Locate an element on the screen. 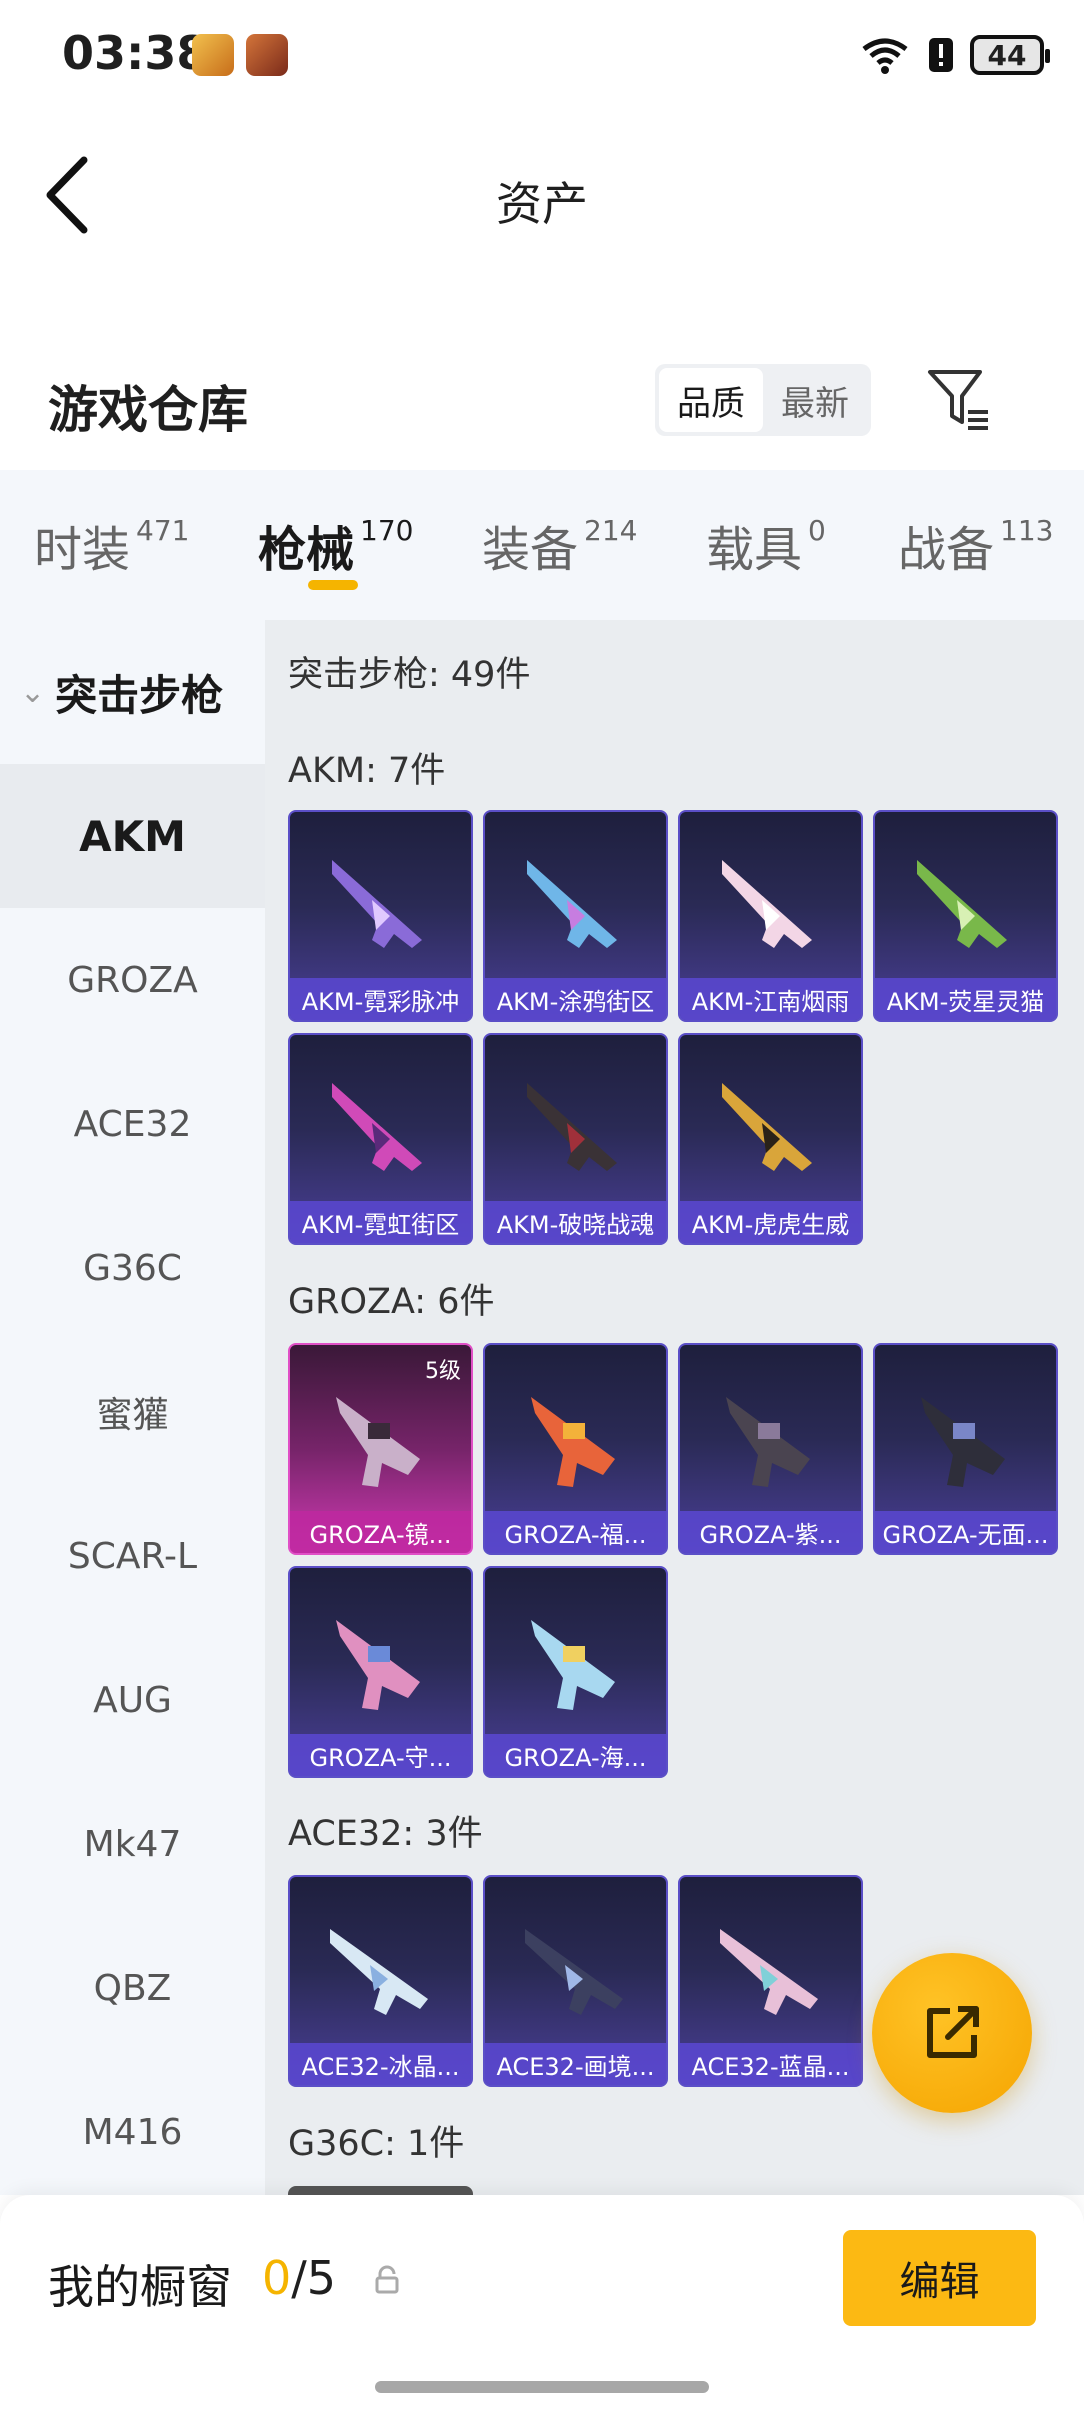 This screenshot has width=1084, height=2412. sidebar-item-akm: AKM is located at coordinates (132, 836).